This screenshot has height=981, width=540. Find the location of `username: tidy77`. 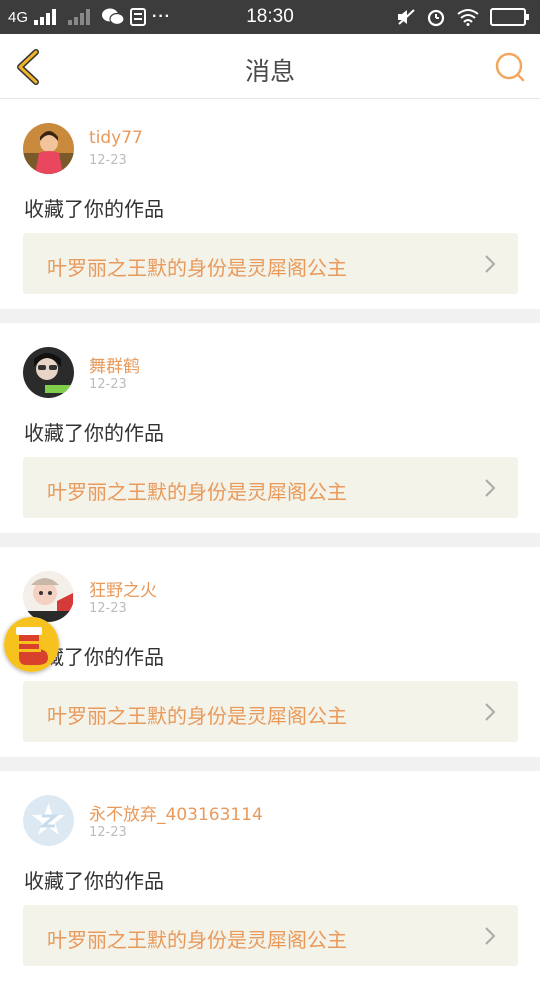

username: tidy77 is located at coordinates (116, 138).